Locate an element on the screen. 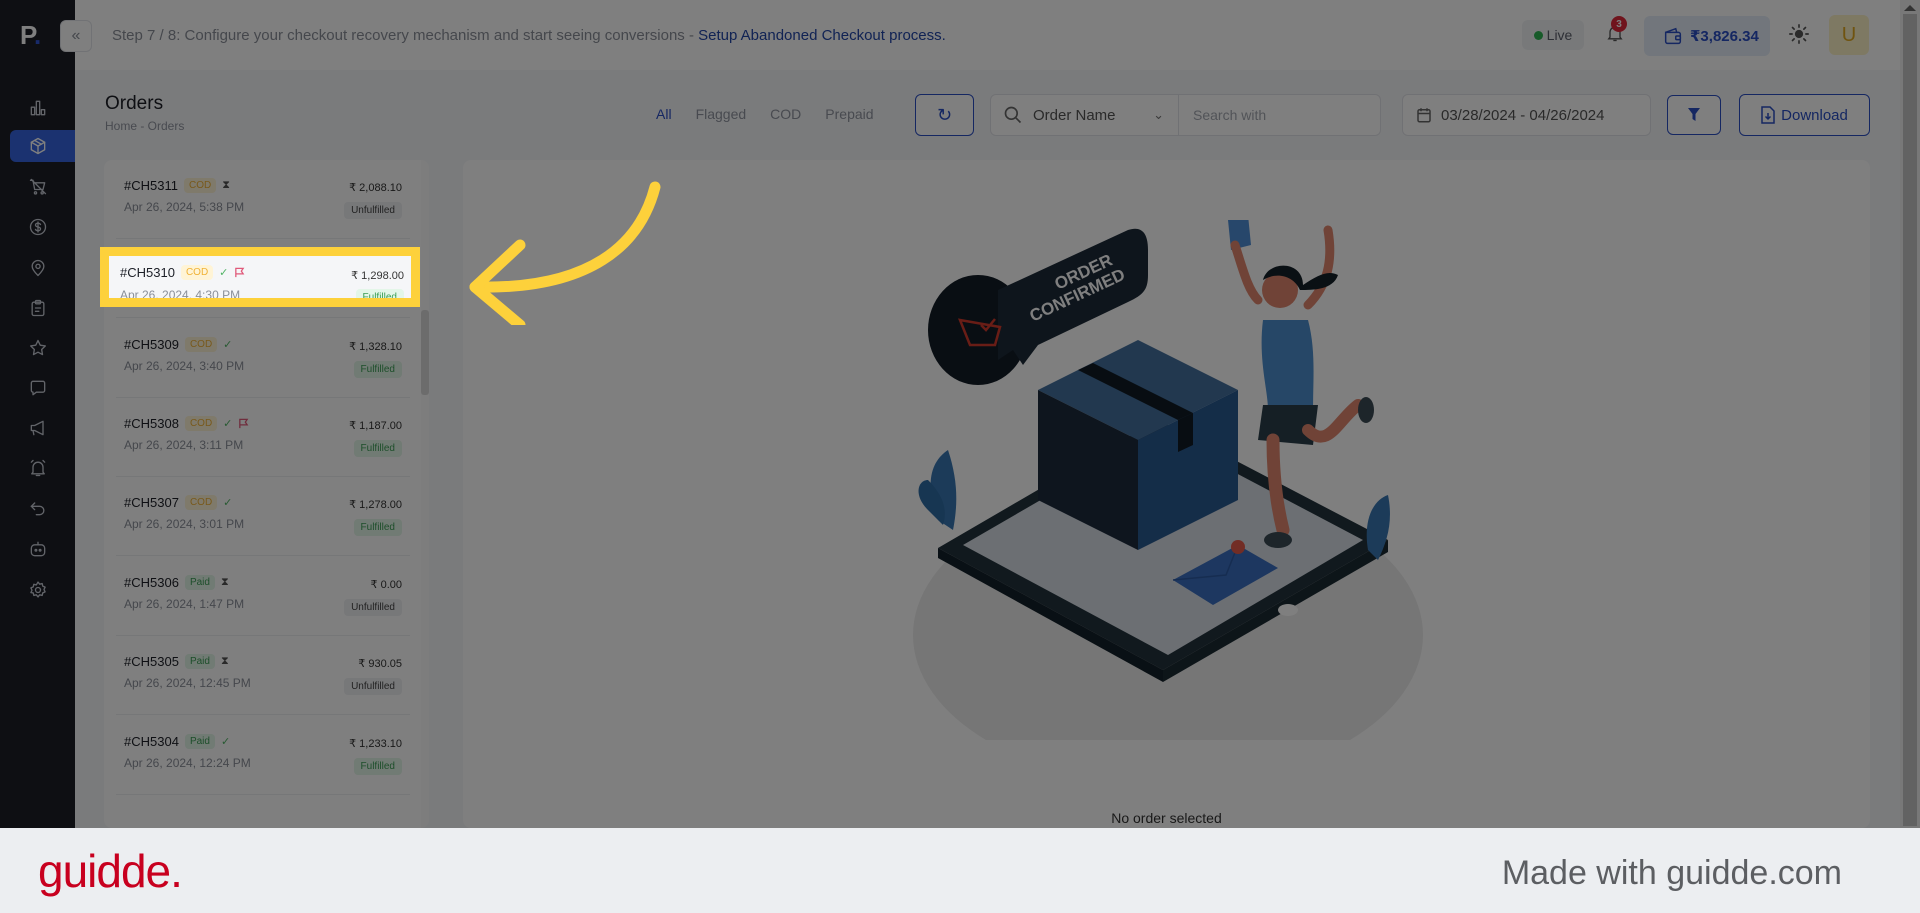  file-download-icon is located at coordinates (1768, 115).